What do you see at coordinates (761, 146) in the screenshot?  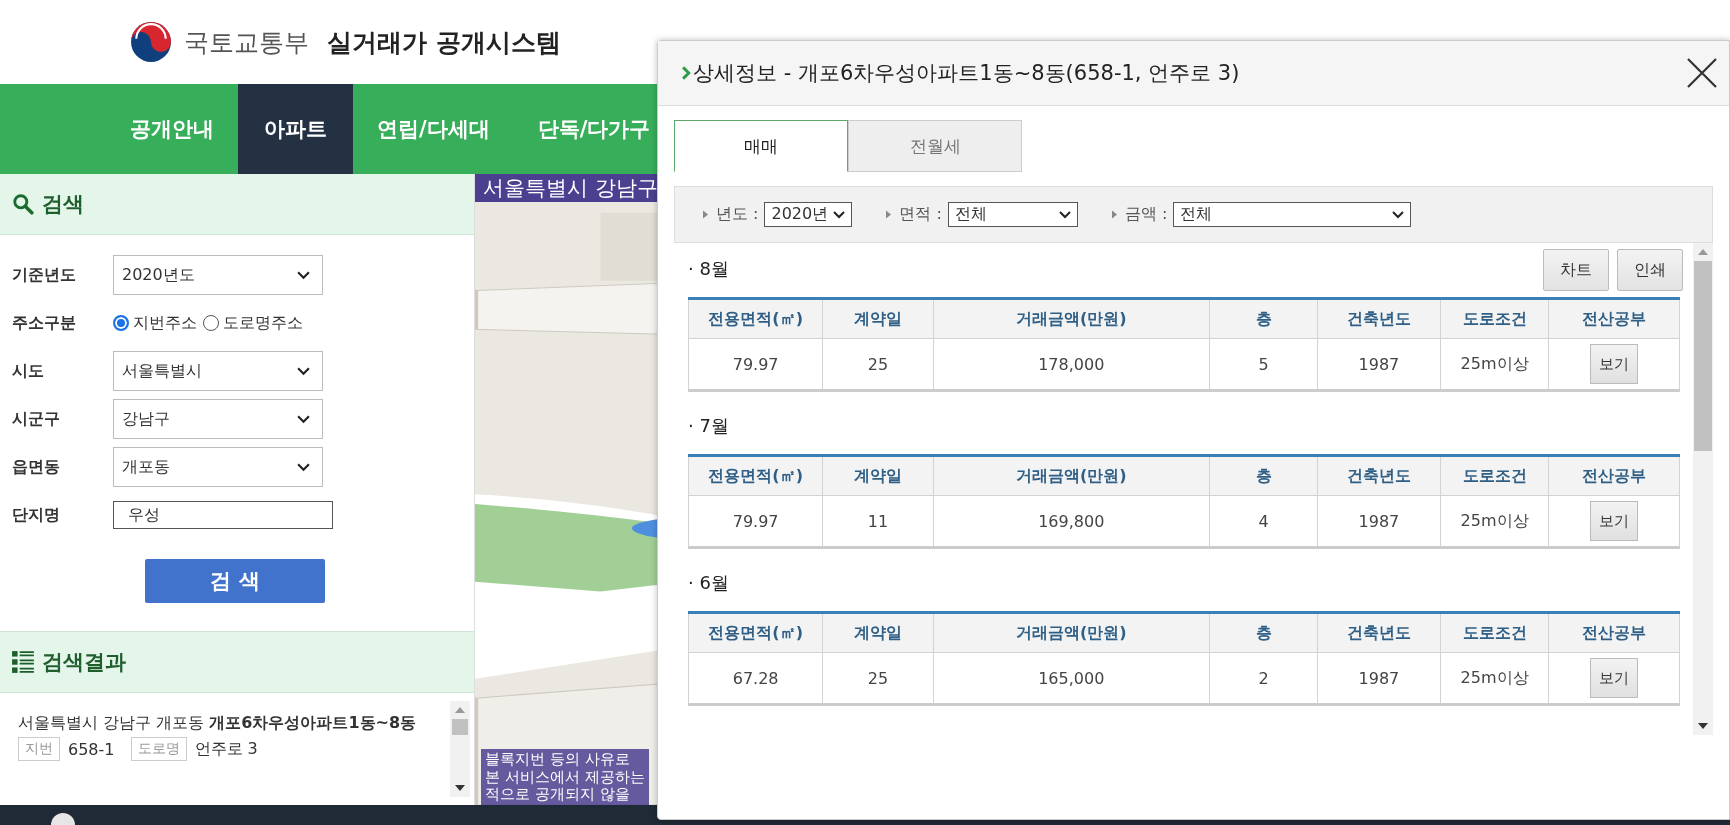 I see `tab: 매매` at bounding box center [761, 146].